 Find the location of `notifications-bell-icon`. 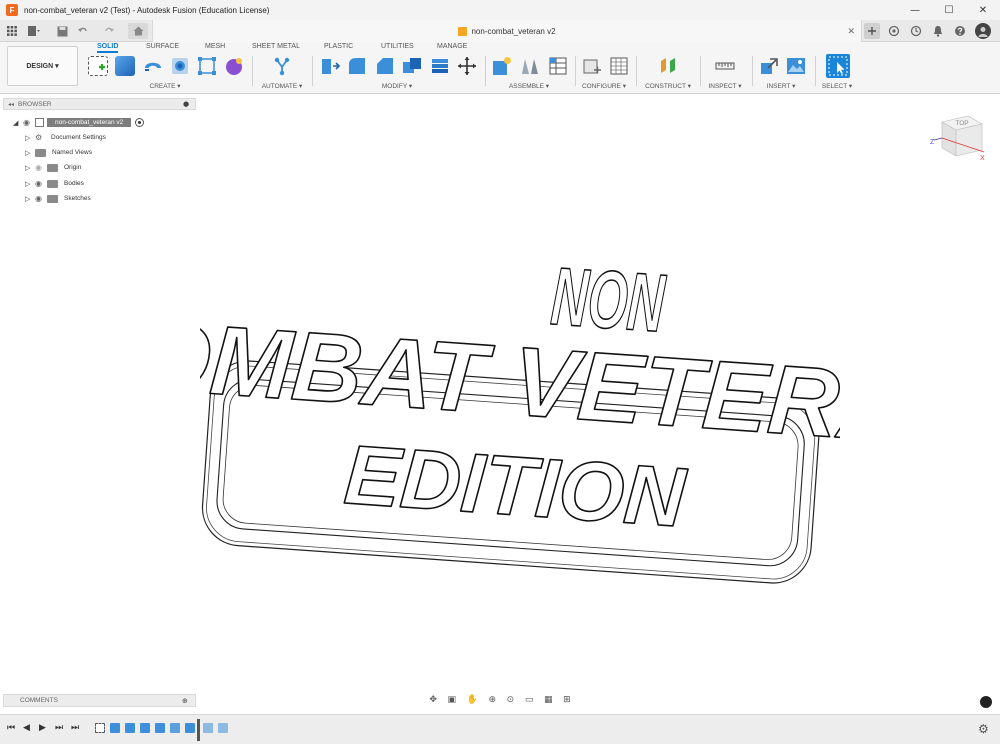

notifications-bell-icon is located at coordinates (938, 31).